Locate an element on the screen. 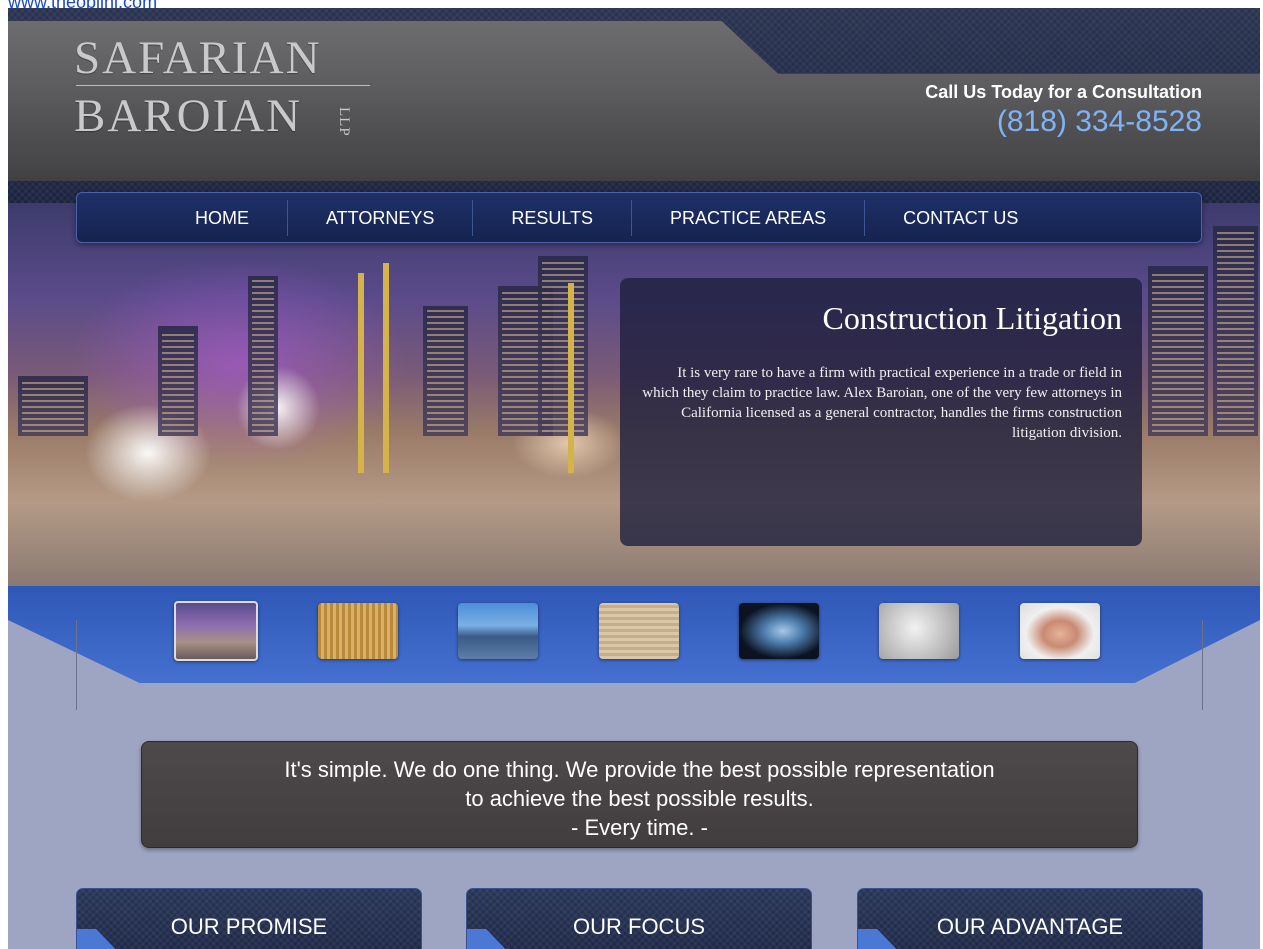 The width and height of the screenshot is (1263, 949). nav-item-results: RESULTS is located at coordinates (551, 217).